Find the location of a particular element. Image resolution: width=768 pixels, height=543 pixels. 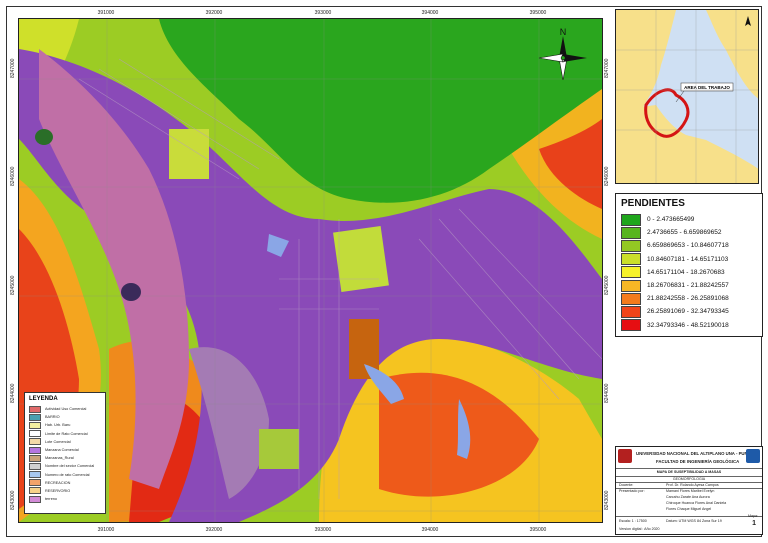

legend-item: Hab. Urb. Baru is located at coordinates (65, 425).